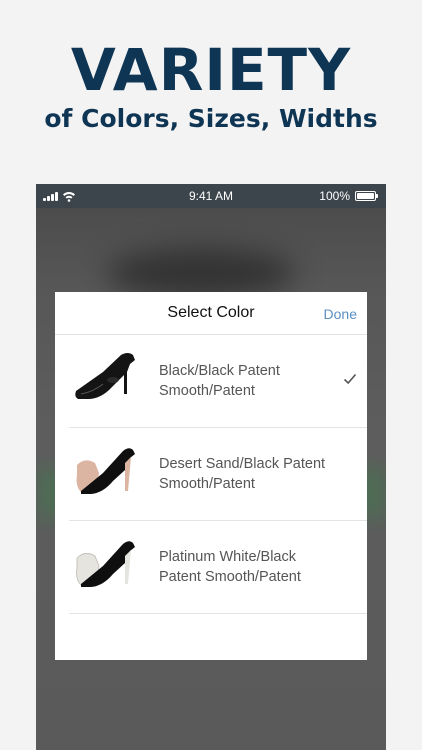 The width and height of the screenshot is (422, 750). What do you see at coordinates (211, 196) in the screenshot?
I see `status-bar: 9:41 AM 100%` at bounding box center [211, 196].